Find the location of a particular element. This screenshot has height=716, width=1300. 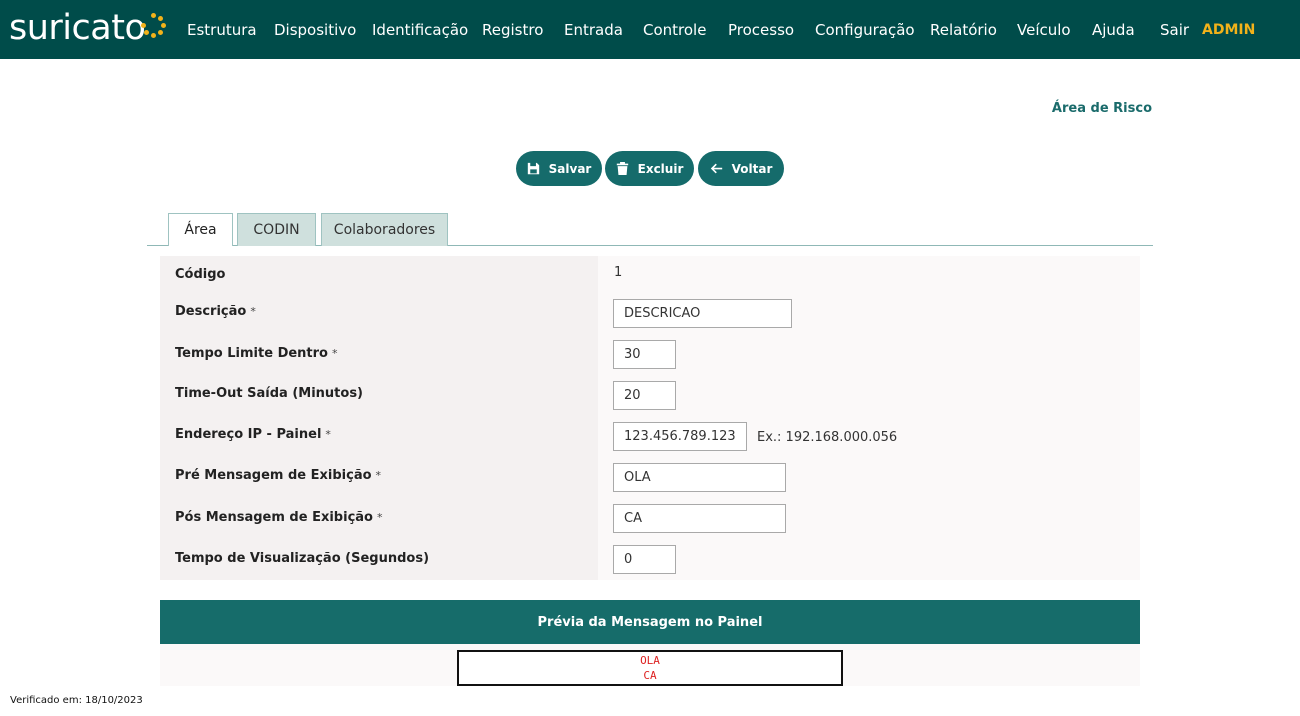

menu-ajuda: Ajuda is located at coordinates (1113, 30).